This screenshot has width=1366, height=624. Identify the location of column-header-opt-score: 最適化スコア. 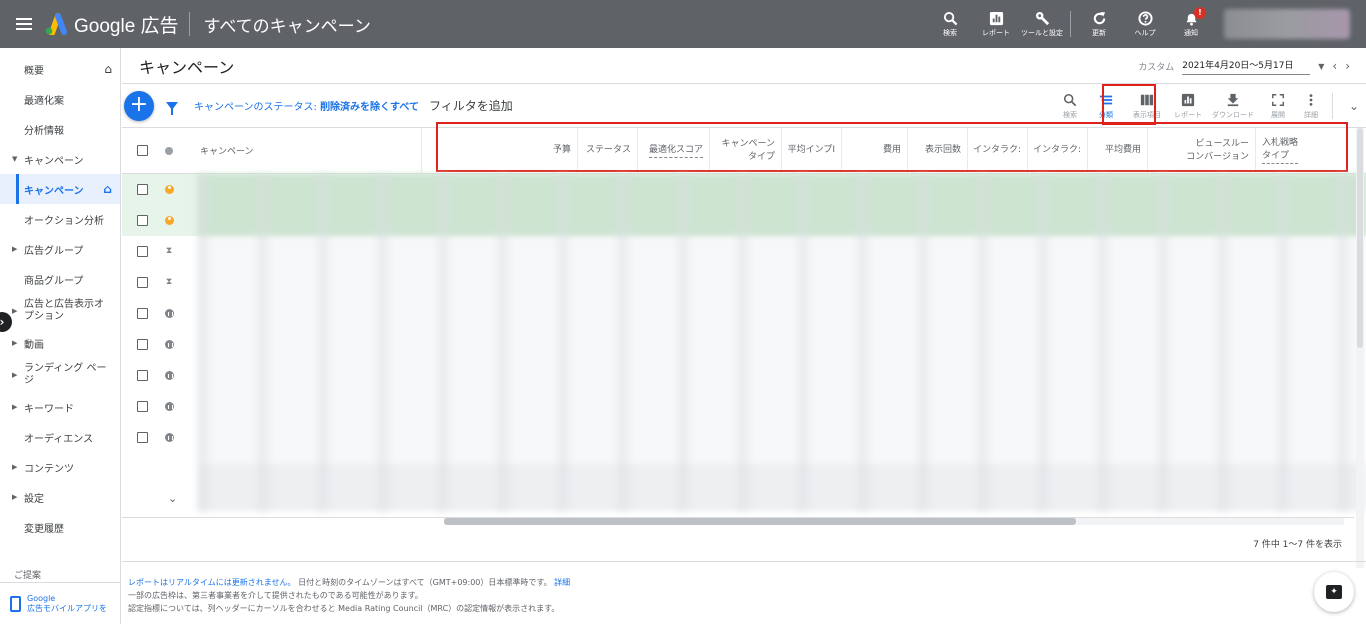
(673, 150).